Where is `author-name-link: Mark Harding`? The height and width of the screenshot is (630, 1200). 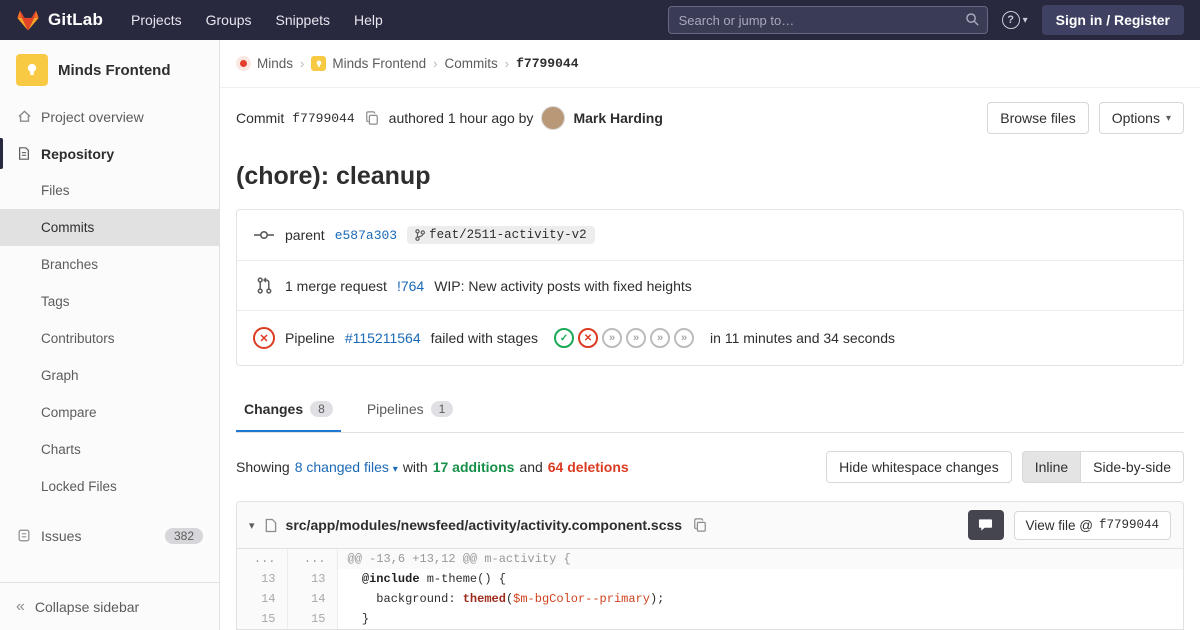
author-name-link: Mark Harding is located at coordinates (617, 118).